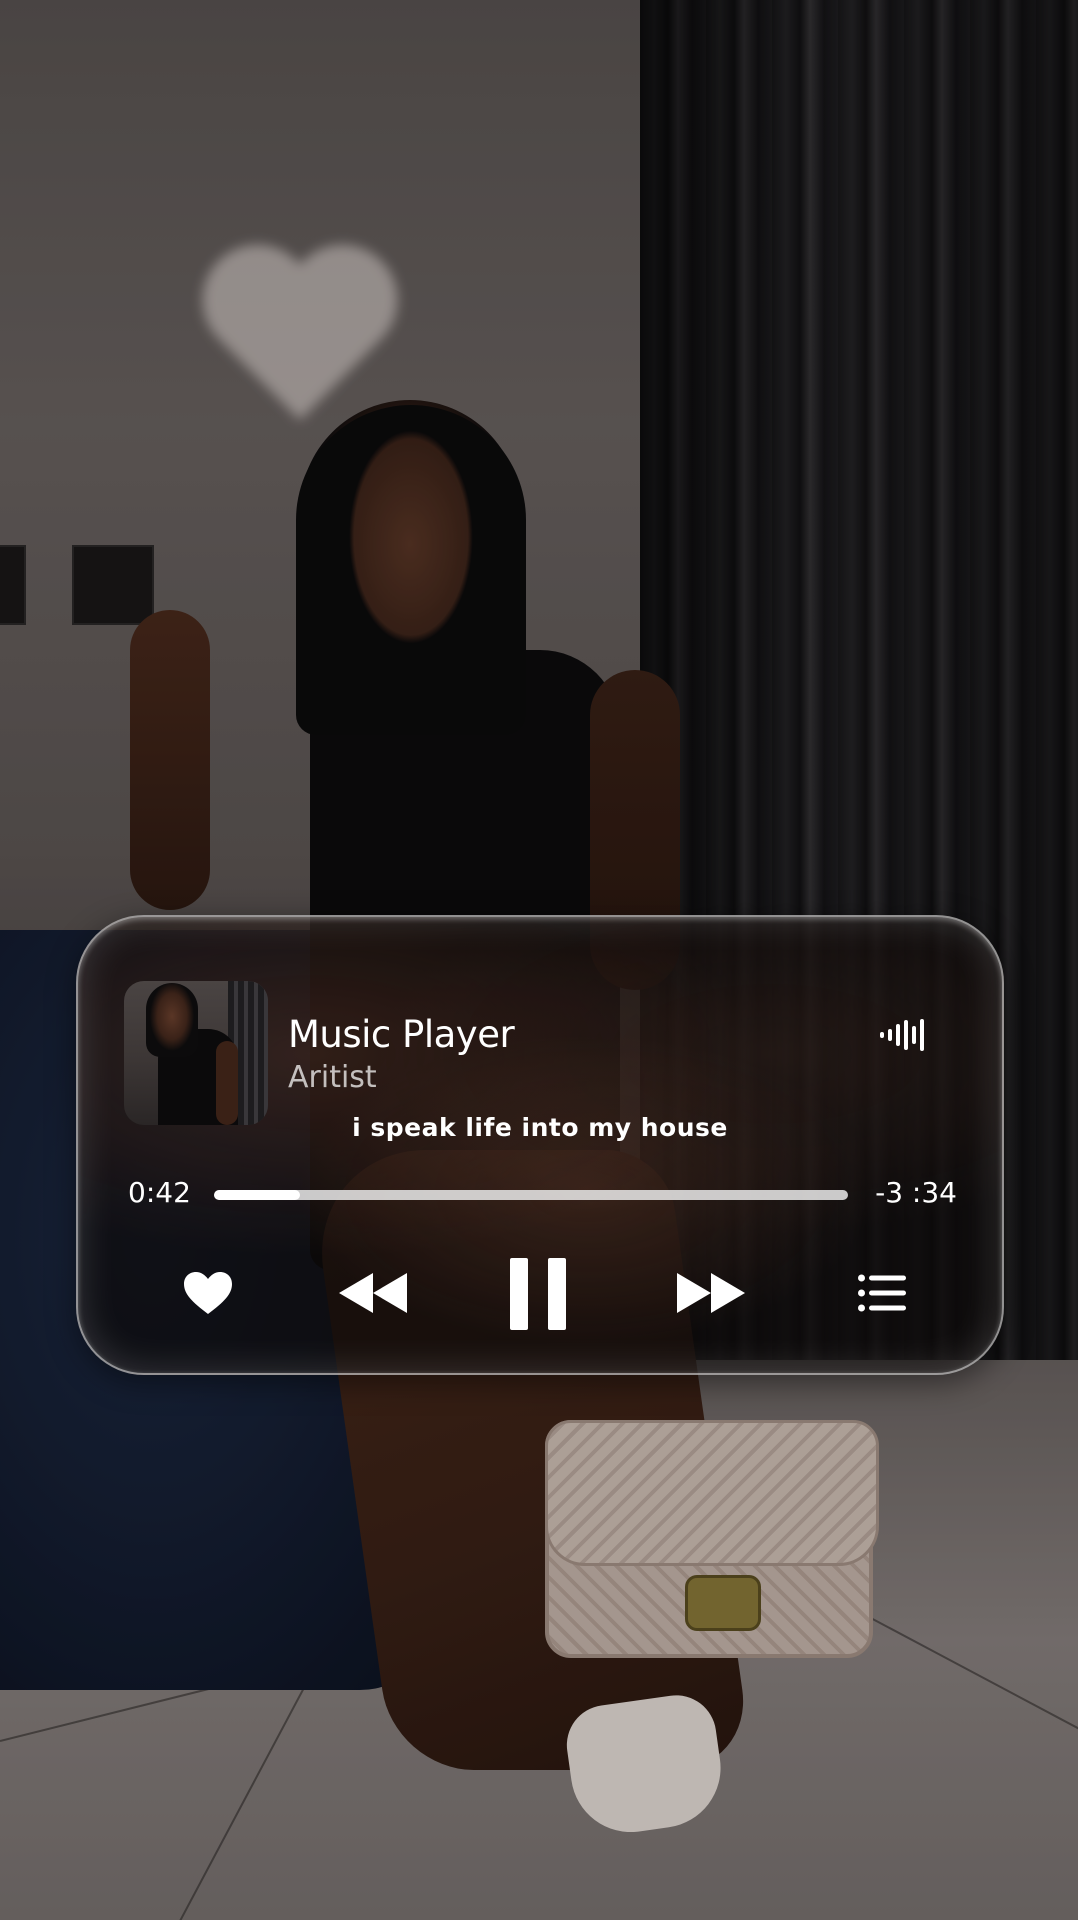 The height and width of the screenshot is (1920, 1078). I want to click on fast-forward-icon, so click(711, 1293).